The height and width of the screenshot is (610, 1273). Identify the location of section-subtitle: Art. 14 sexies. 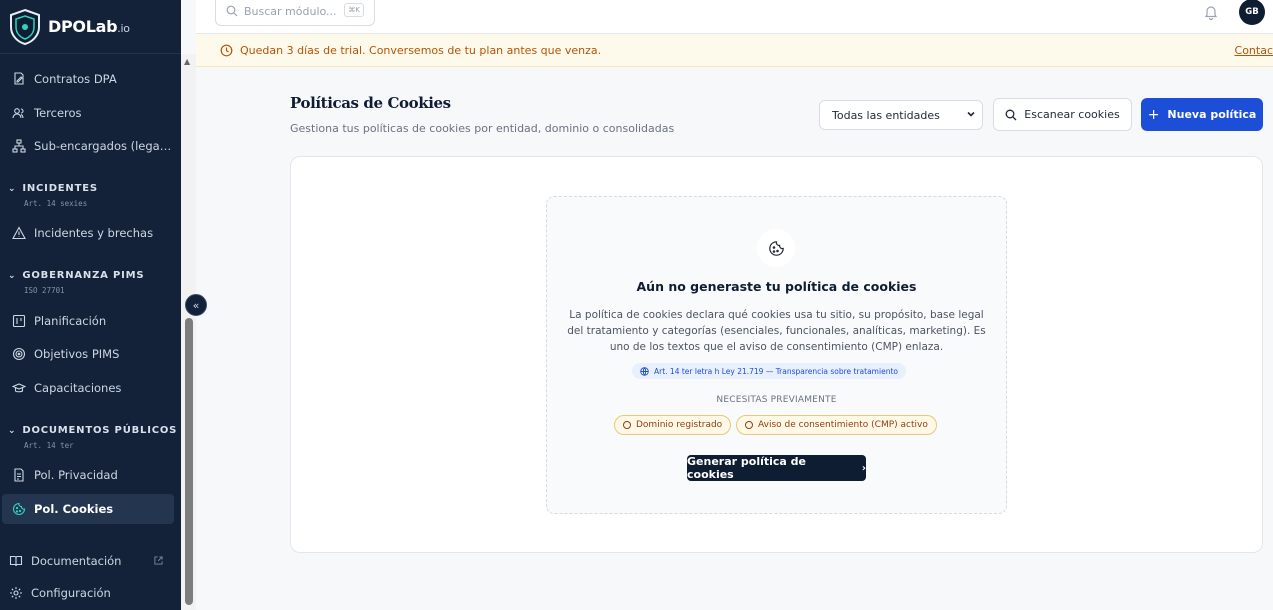
(56, 203).